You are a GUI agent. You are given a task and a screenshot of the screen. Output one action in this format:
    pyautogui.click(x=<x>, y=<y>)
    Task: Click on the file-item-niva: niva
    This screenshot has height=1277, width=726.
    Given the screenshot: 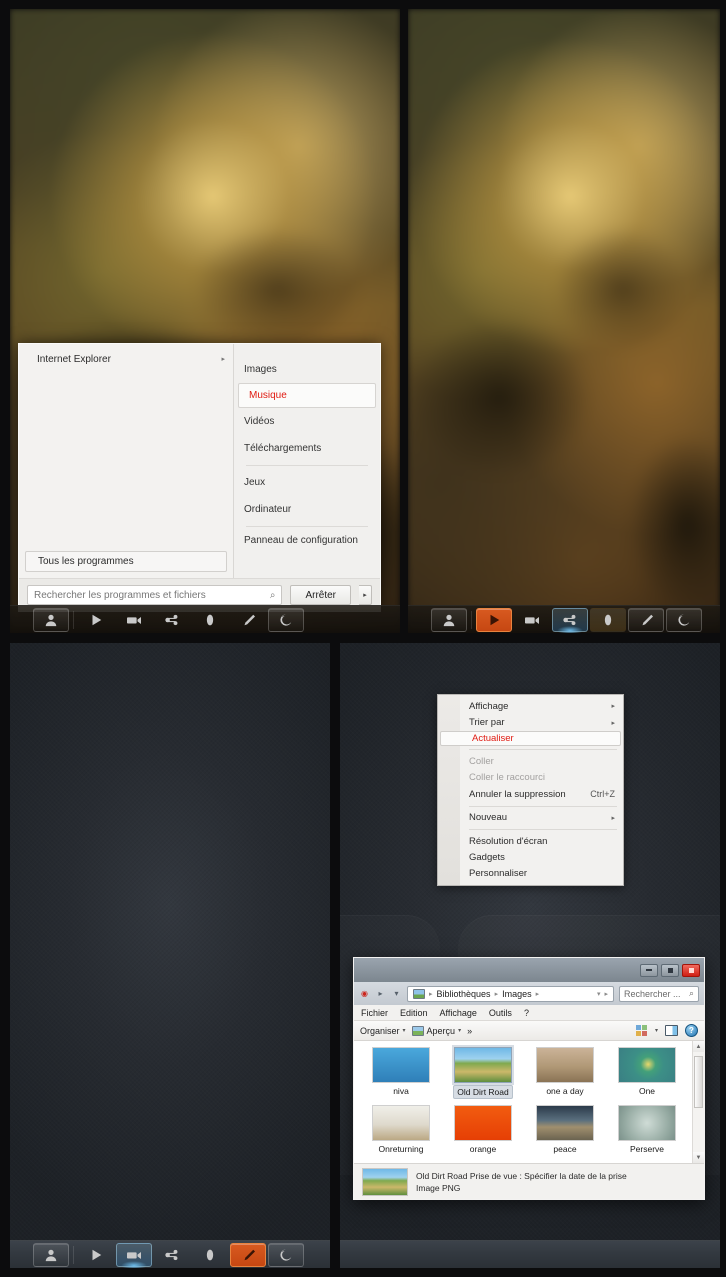 What is the action you would take?
    pyautogui.click(x=401, y=1076)
    